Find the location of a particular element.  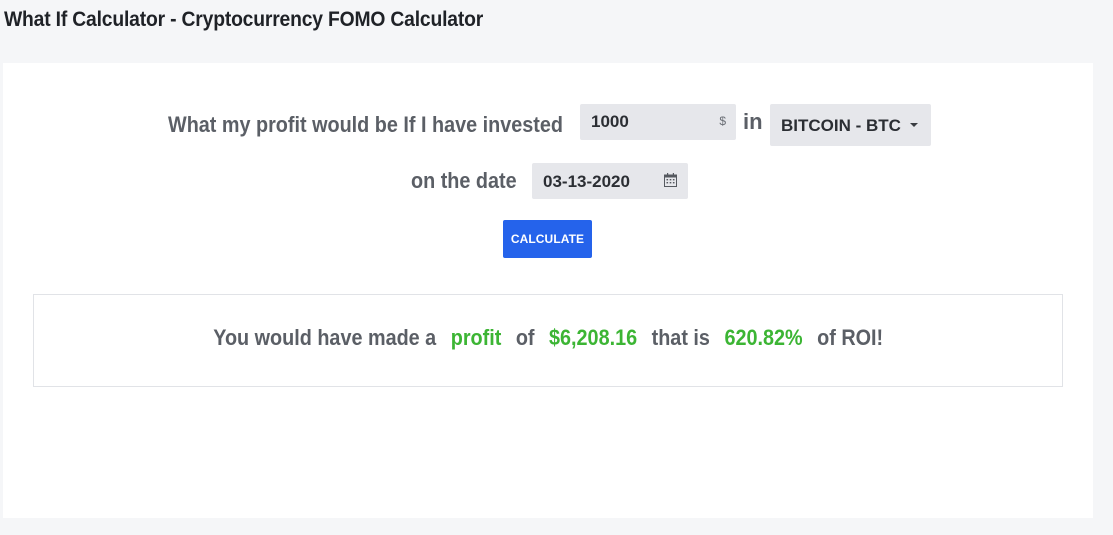

amount-value: 1000 is located at coordinates (610, 122).